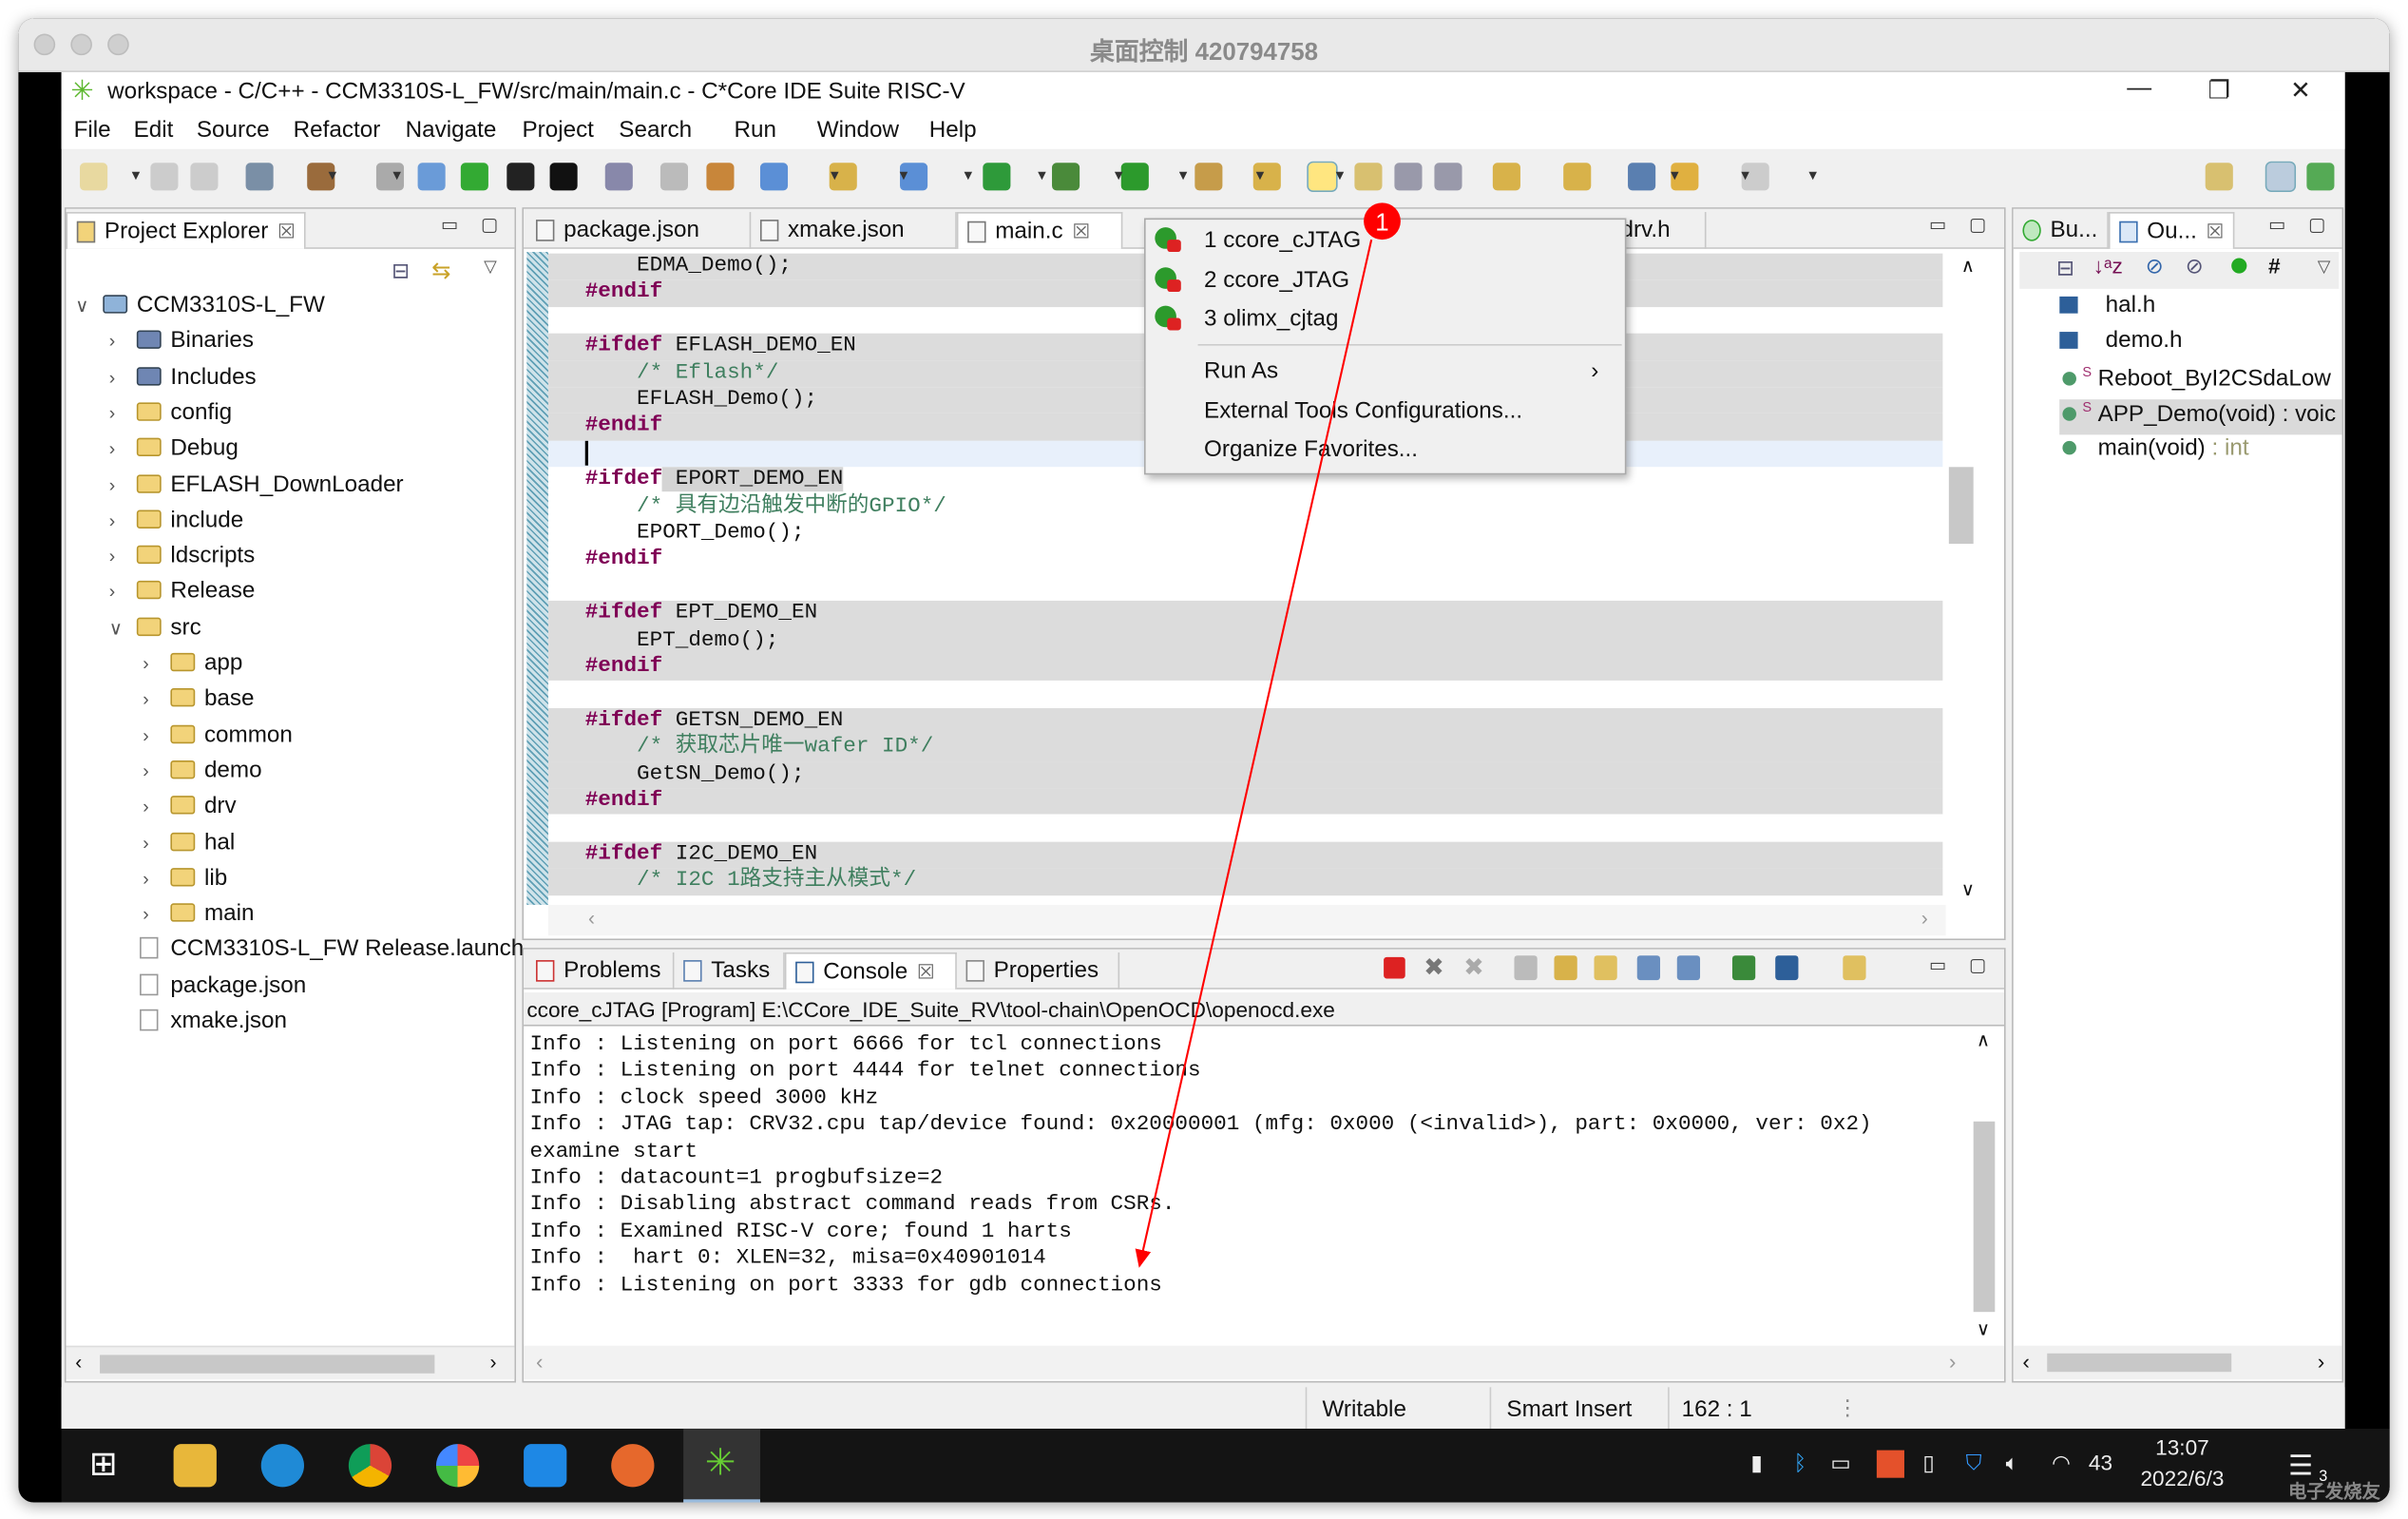 Image resolution: width=2408 pixels, height=1519 pixels. What do you see at coordinates (1254, 754) in the screenshot?
I see `annotation-arrow` at bounding box center [1254, 754].